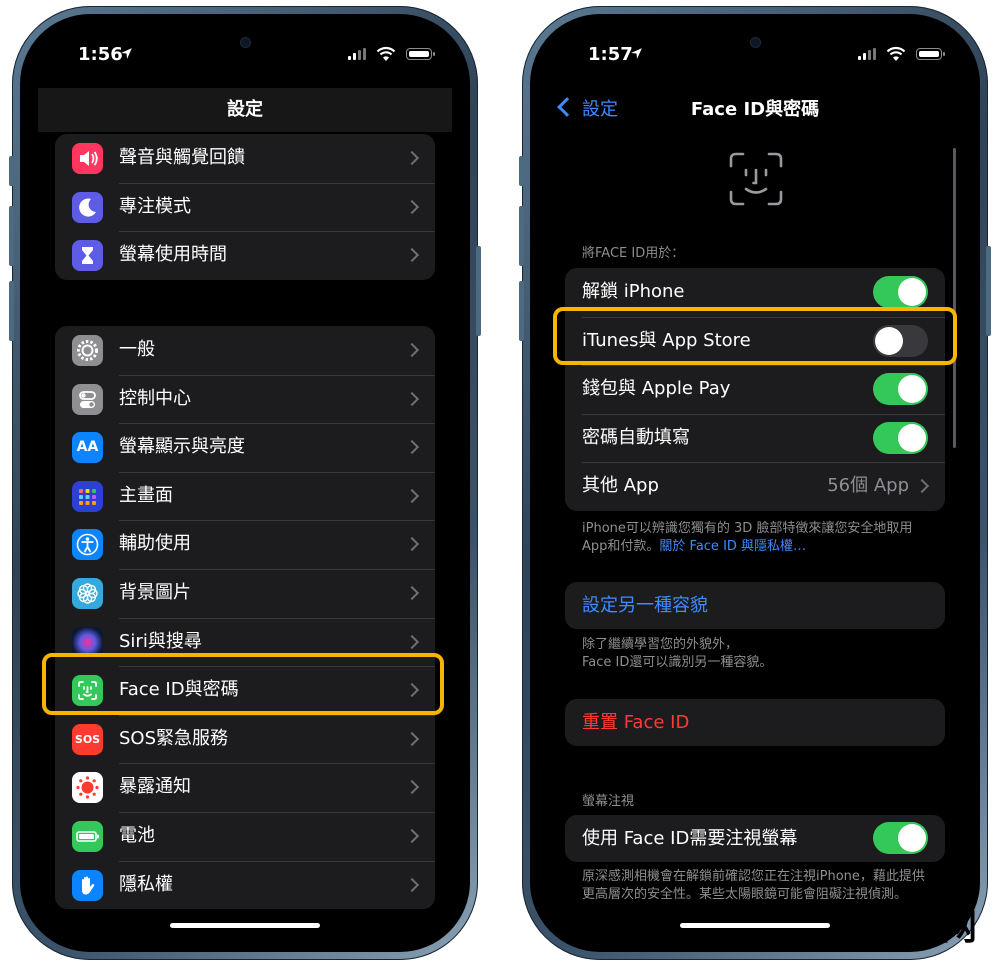 The height and width of the screenshot is (968, 1000). What do you see at coordinates (245, 399) in the screenshot?
I see `settings-item-control-center: 控制中心` at bounding box center [245, 399].